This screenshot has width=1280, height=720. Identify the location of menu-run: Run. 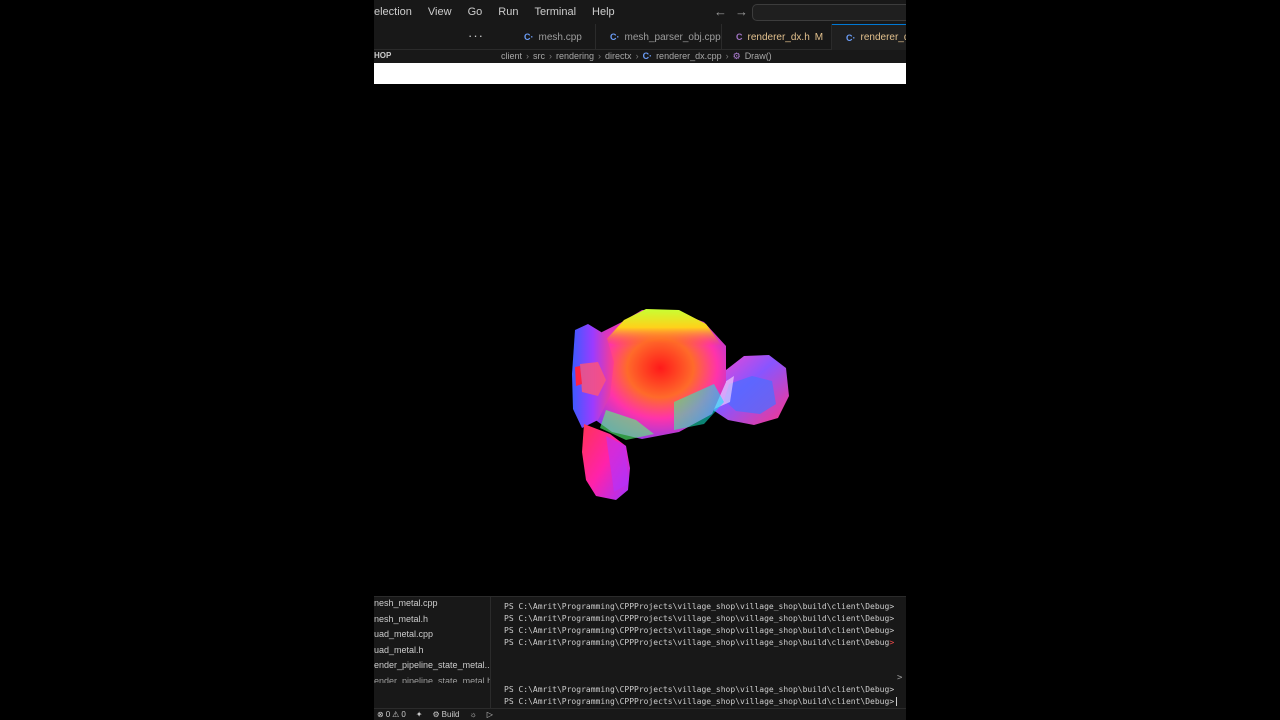
(508, 12).